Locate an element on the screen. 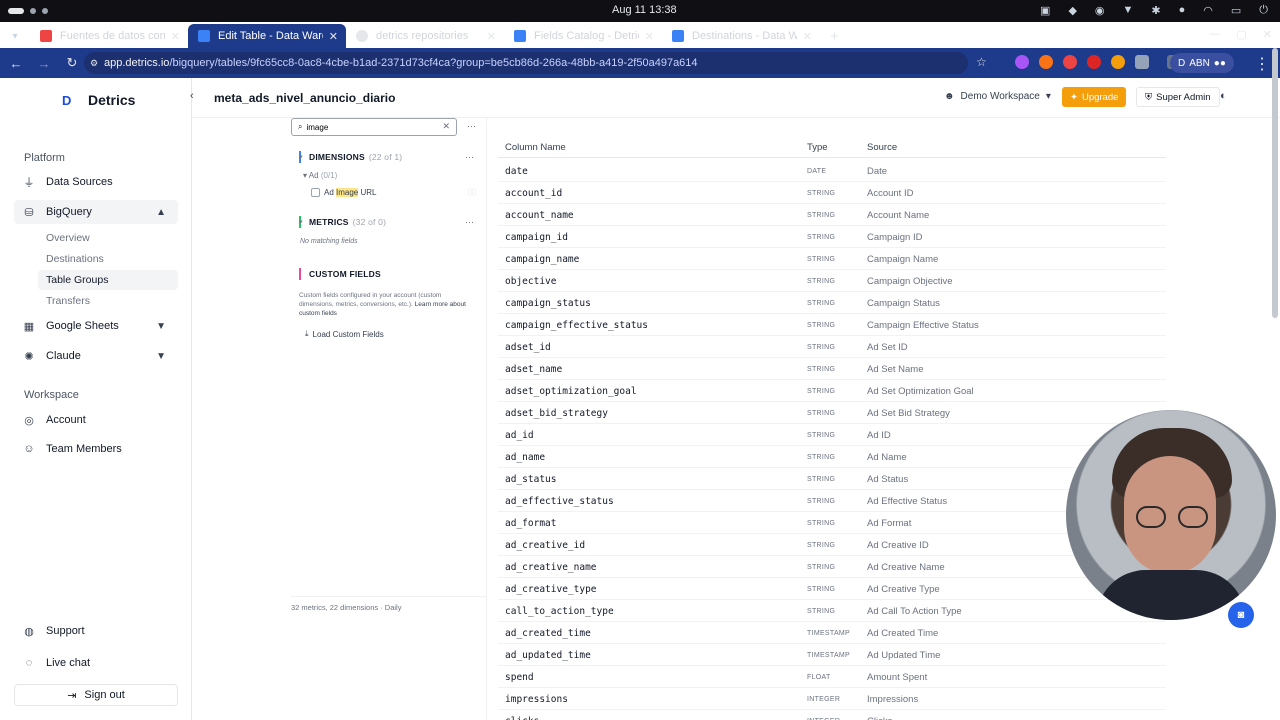  source-header: Source is located at coordinates (882, 147).